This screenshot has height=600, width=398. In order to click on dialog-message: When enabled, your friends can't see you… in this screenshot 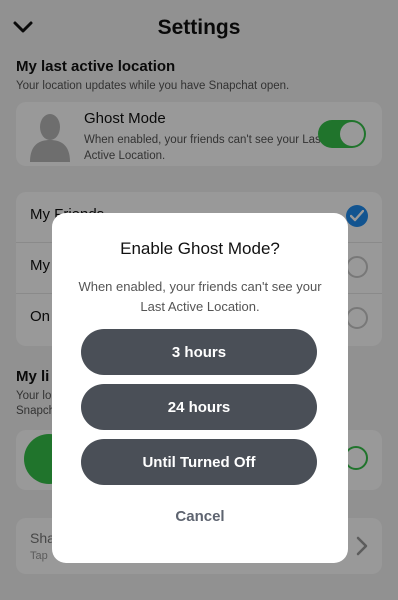, I will do `click(200, 296)`.